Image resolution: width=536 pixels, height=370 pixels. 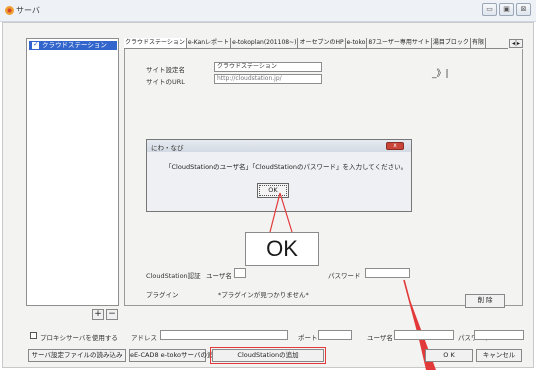 I want to click on proxy-checkbox, so click(x=33, y=335).